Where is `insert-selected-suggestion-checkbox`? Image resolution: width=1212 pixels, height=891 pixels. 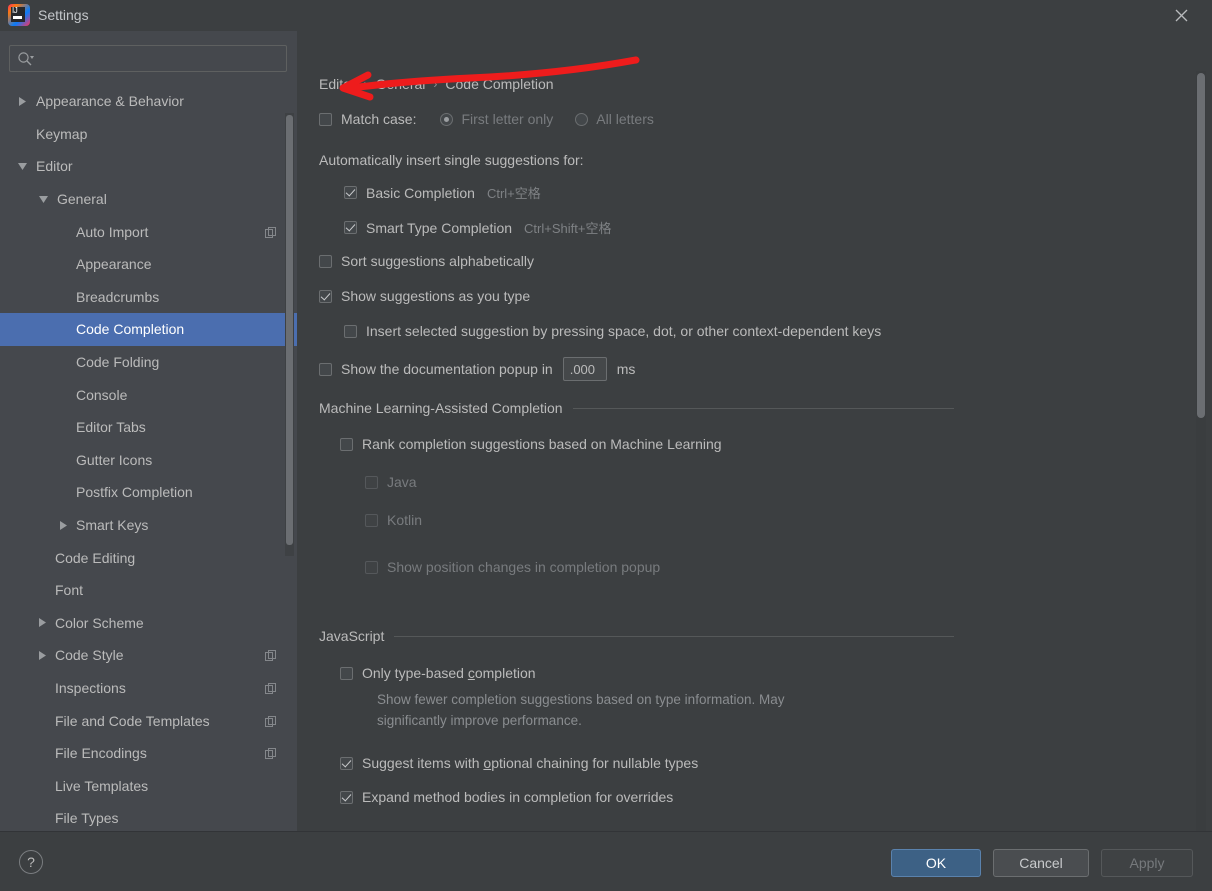 insert-selected-suggestion-checkbox is located at coordinates (350, 331).